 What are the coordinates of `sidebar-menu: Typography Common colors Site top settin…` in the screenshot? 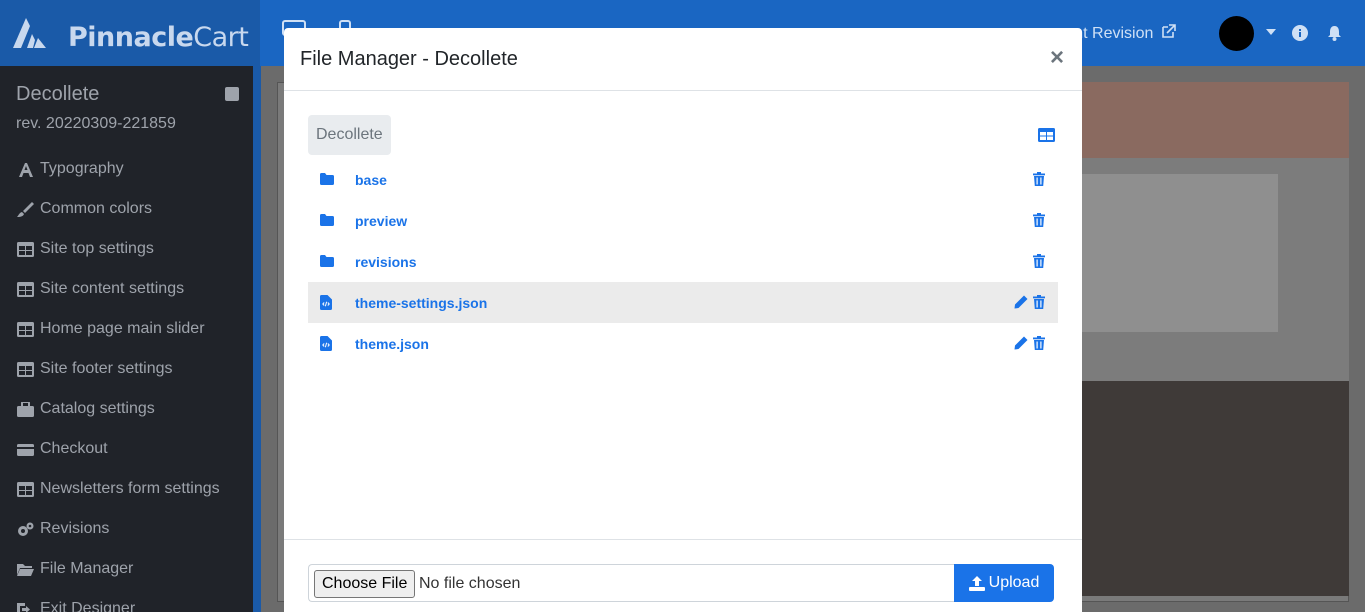 It's located at (126, 380).